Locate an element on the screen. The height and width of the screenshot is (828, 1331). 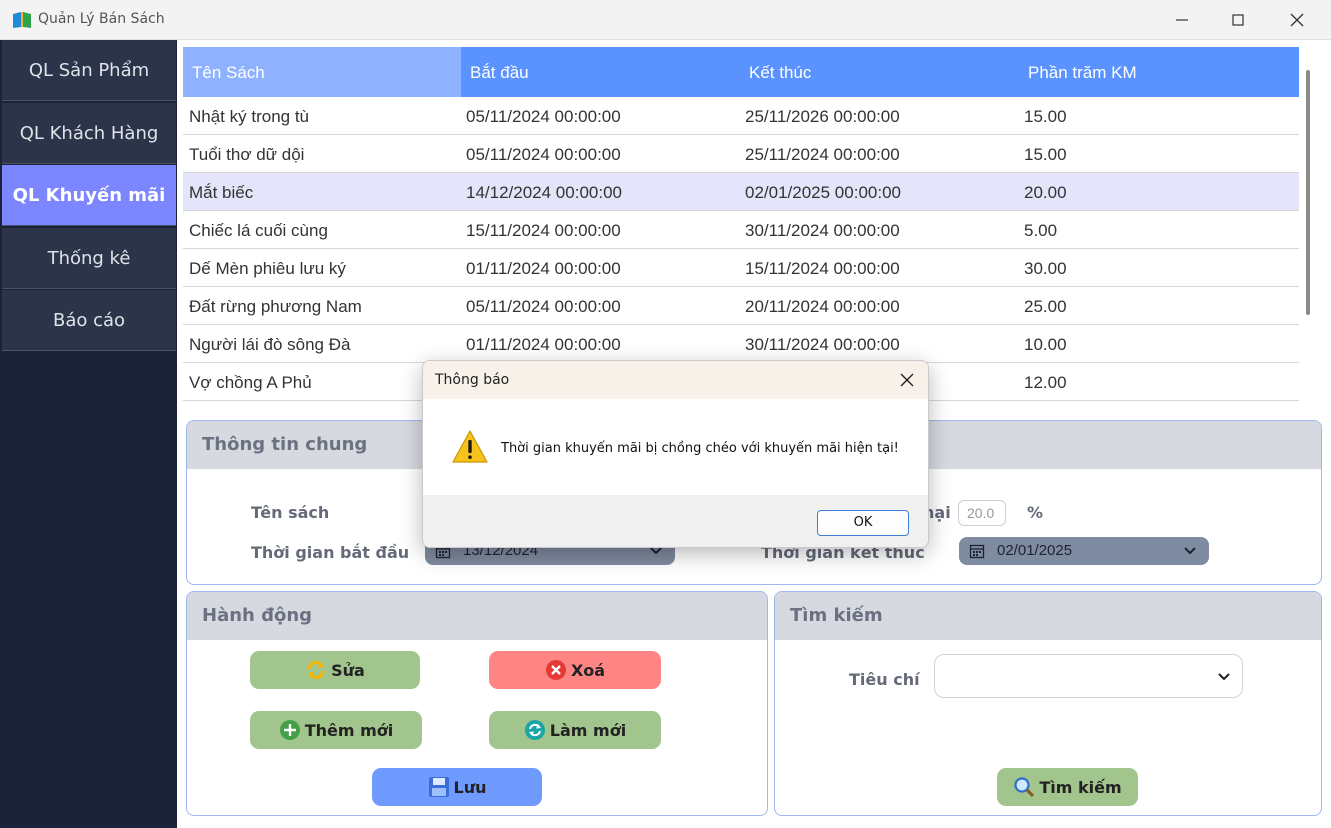
sidebar-item-statistics: Thống kê is located at coordinates (89, 258).